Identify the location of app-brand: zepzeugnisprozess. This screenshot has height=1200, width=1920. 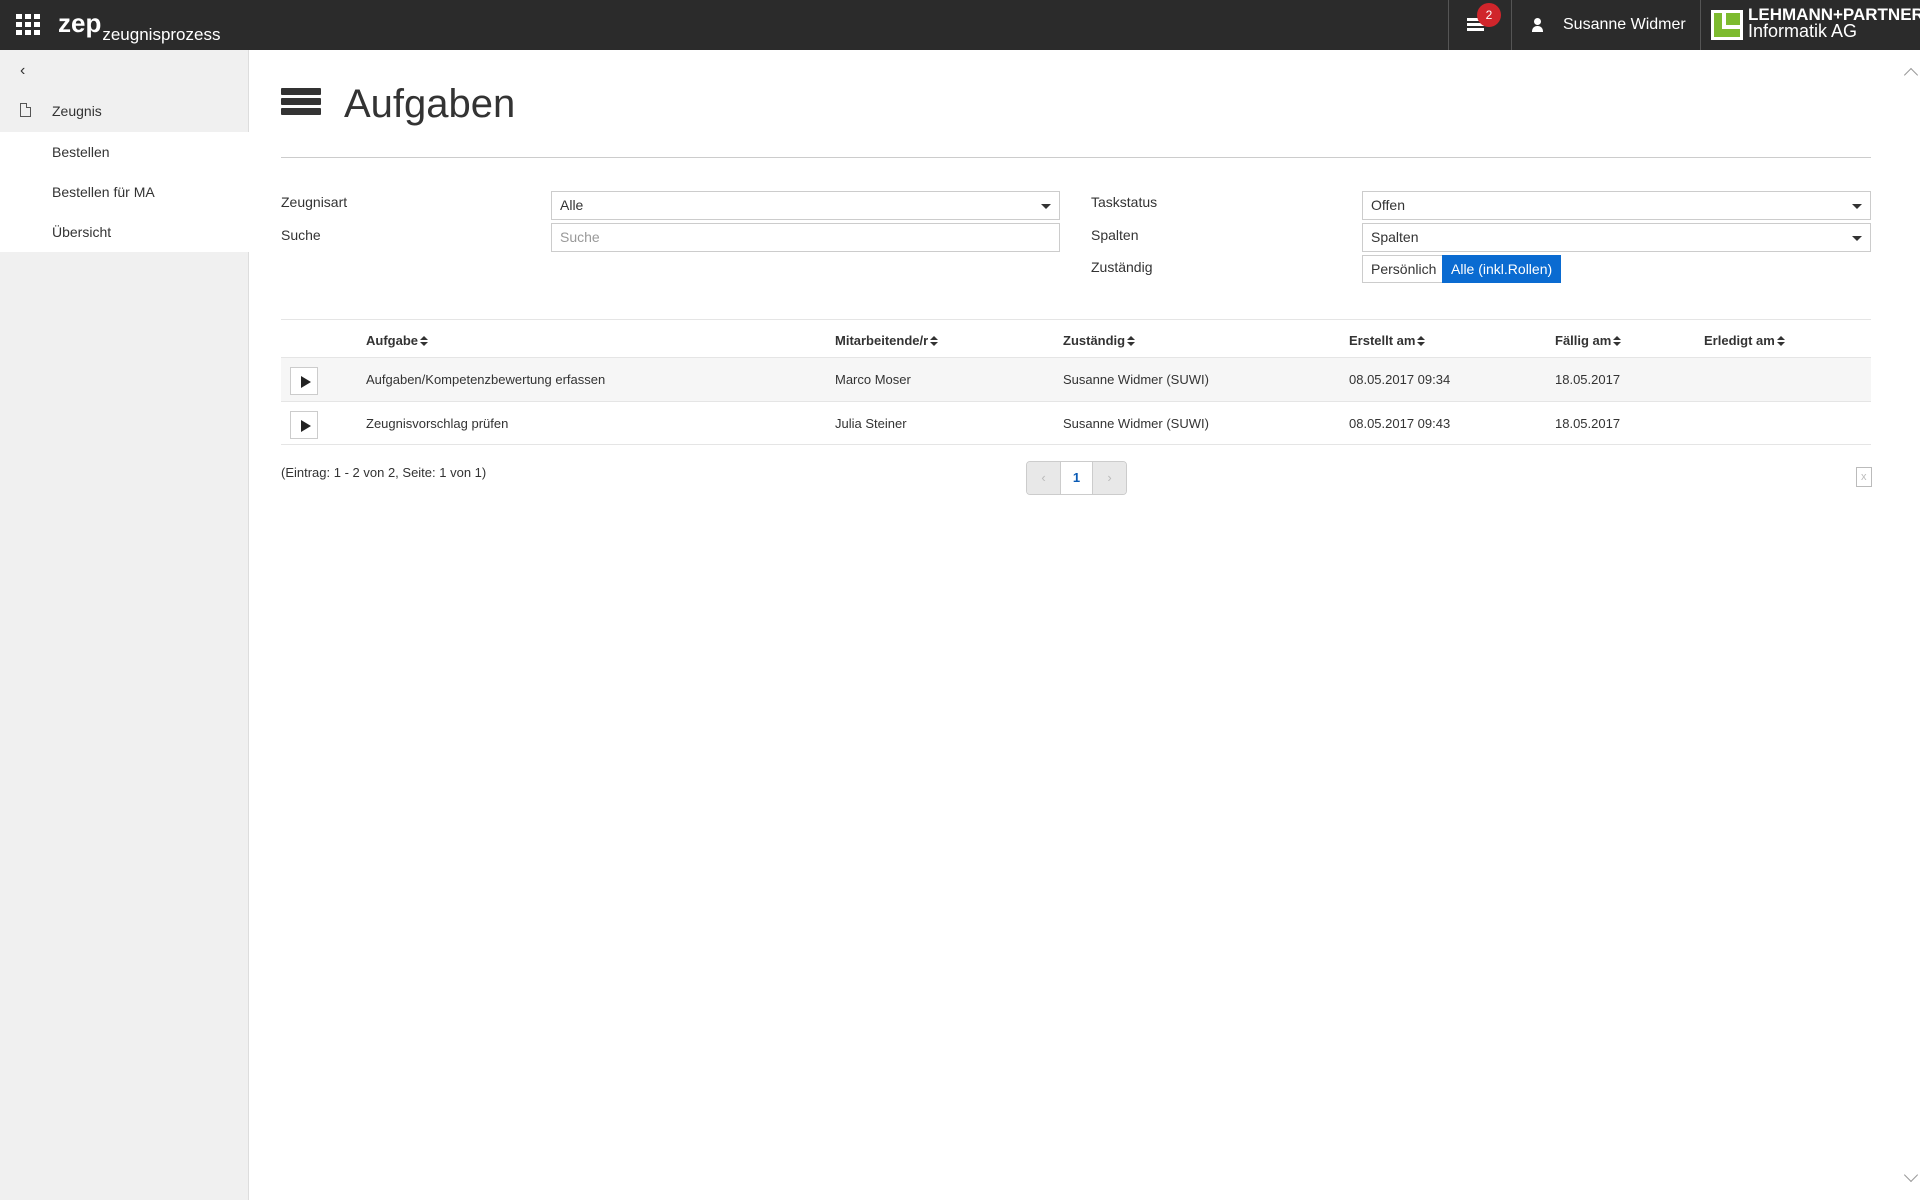
(139, 26).